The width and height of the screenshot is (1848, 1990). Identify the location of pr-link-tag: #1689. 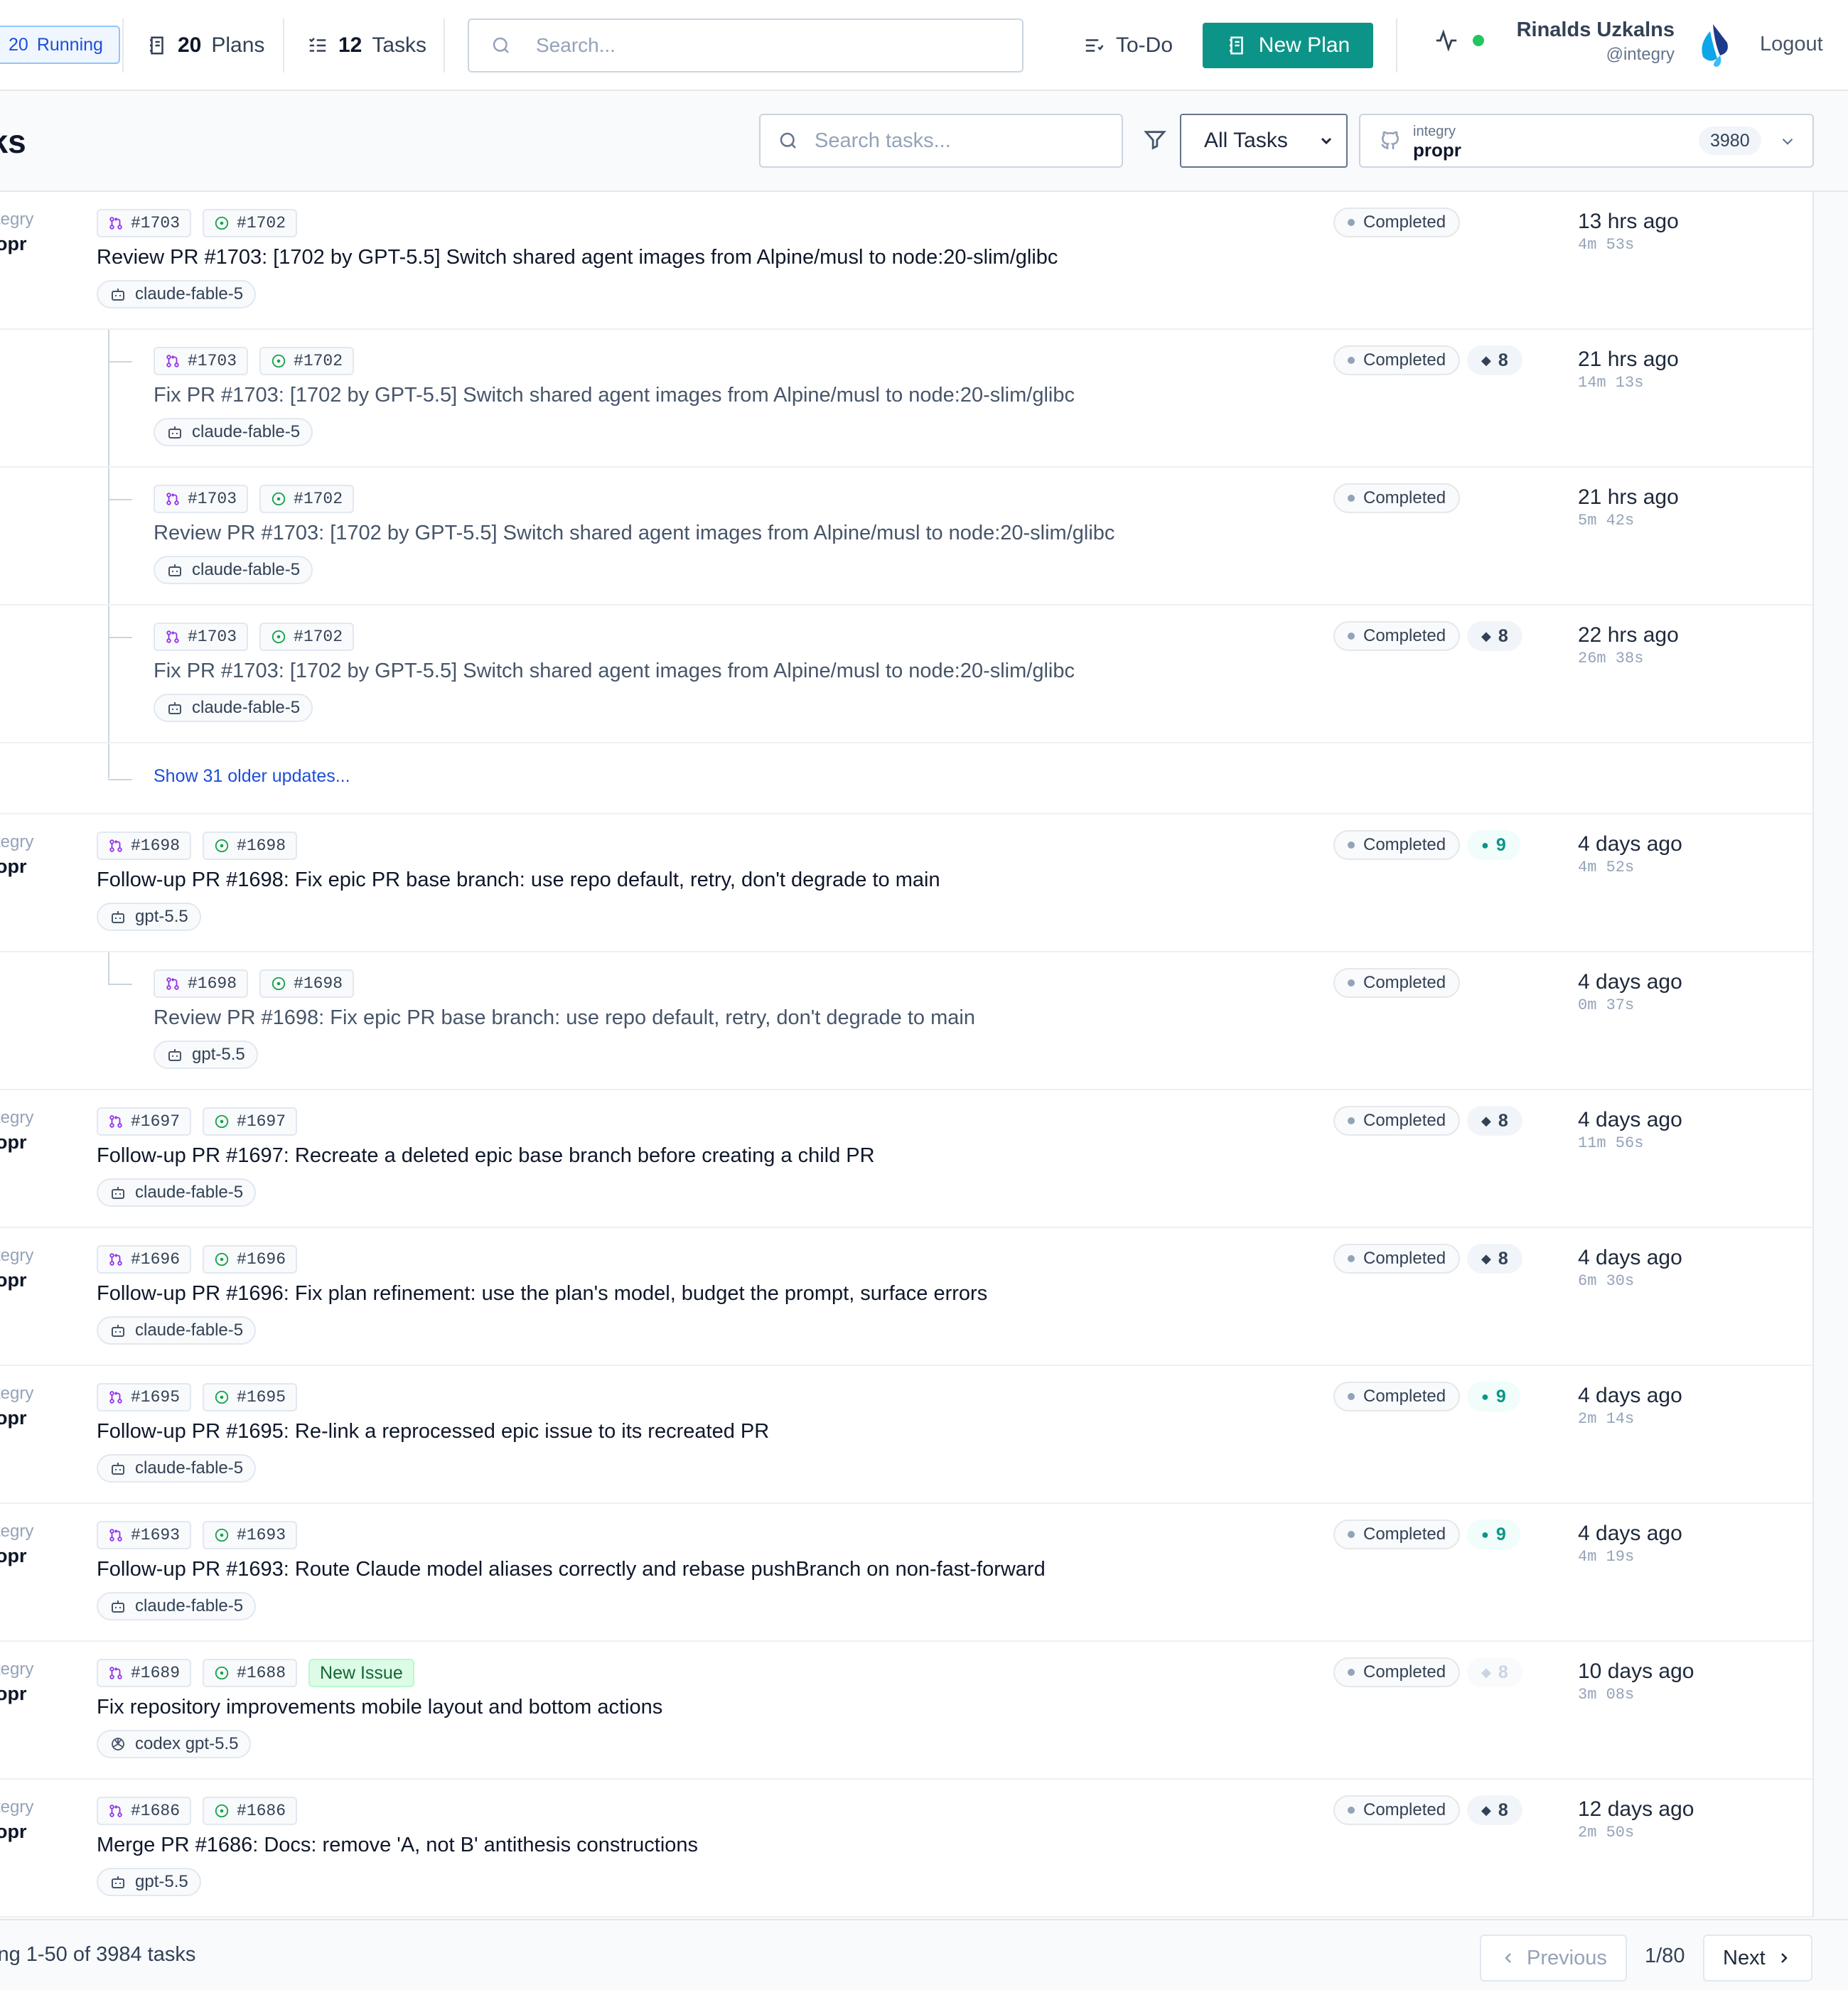
(145, 1673).